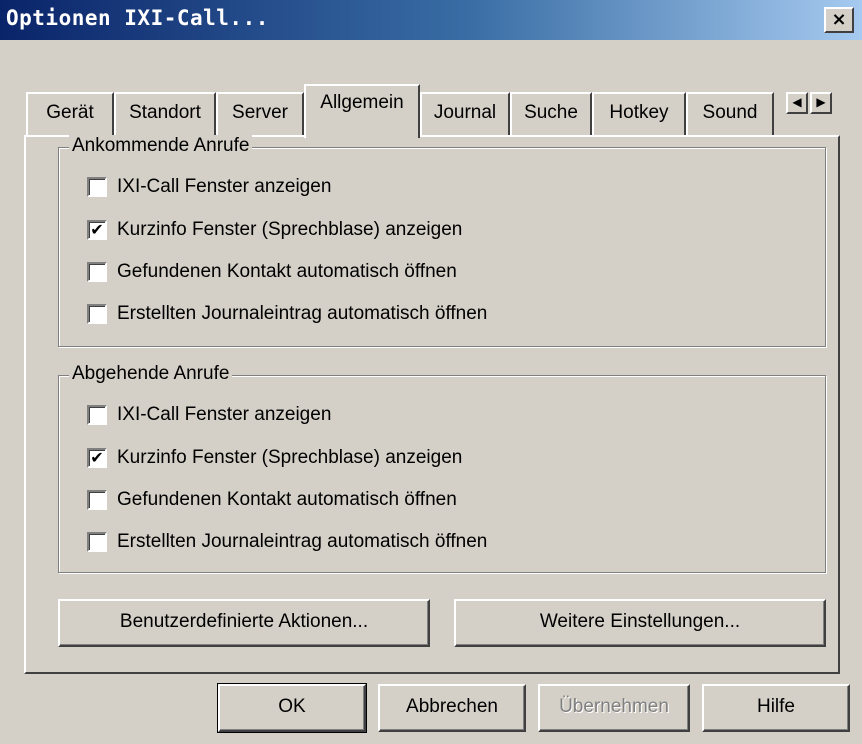 The image size is (862, 744). I want to click on help-button: Hilfe, so click(776, 708).